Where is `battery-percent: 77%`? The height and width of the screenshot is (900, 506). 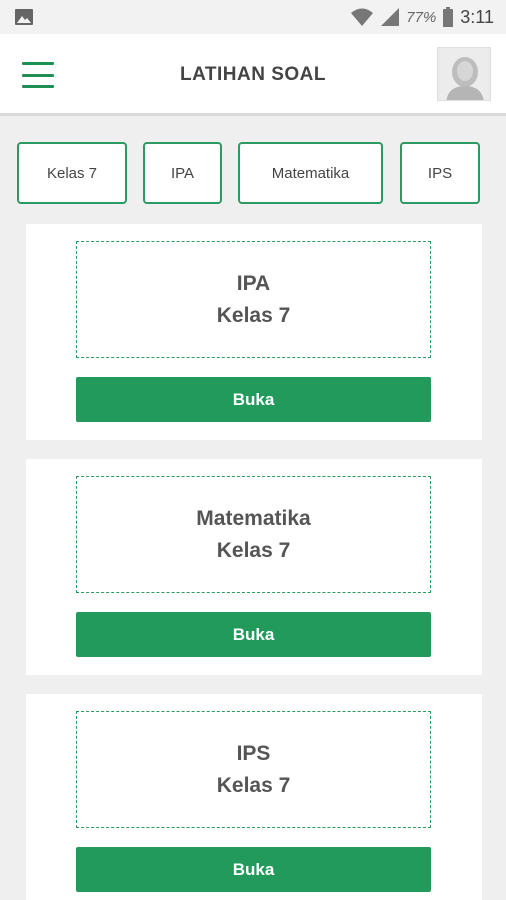 battery-percent: 77% is located at coordinates (421, 17).